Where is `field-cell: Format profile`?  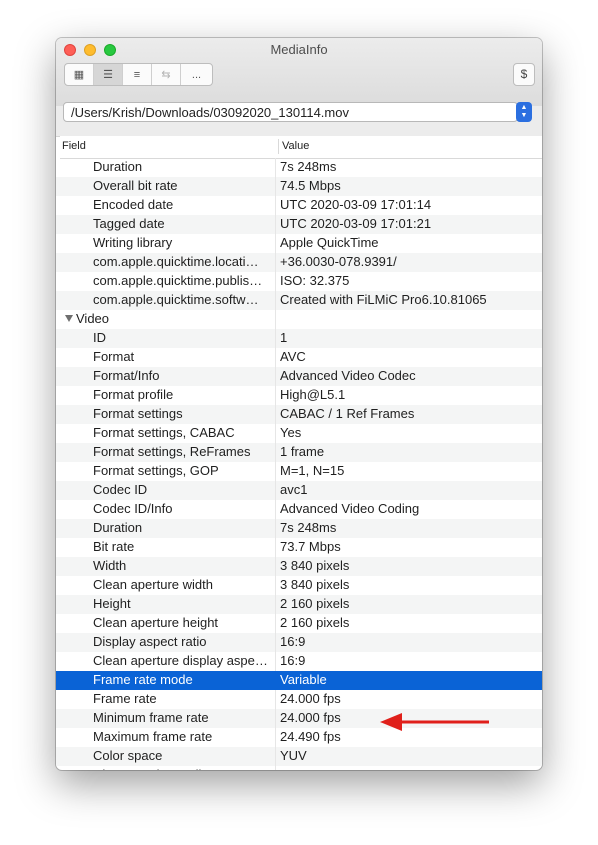
field-cell: Format profile is located at coordinates (133, 394).